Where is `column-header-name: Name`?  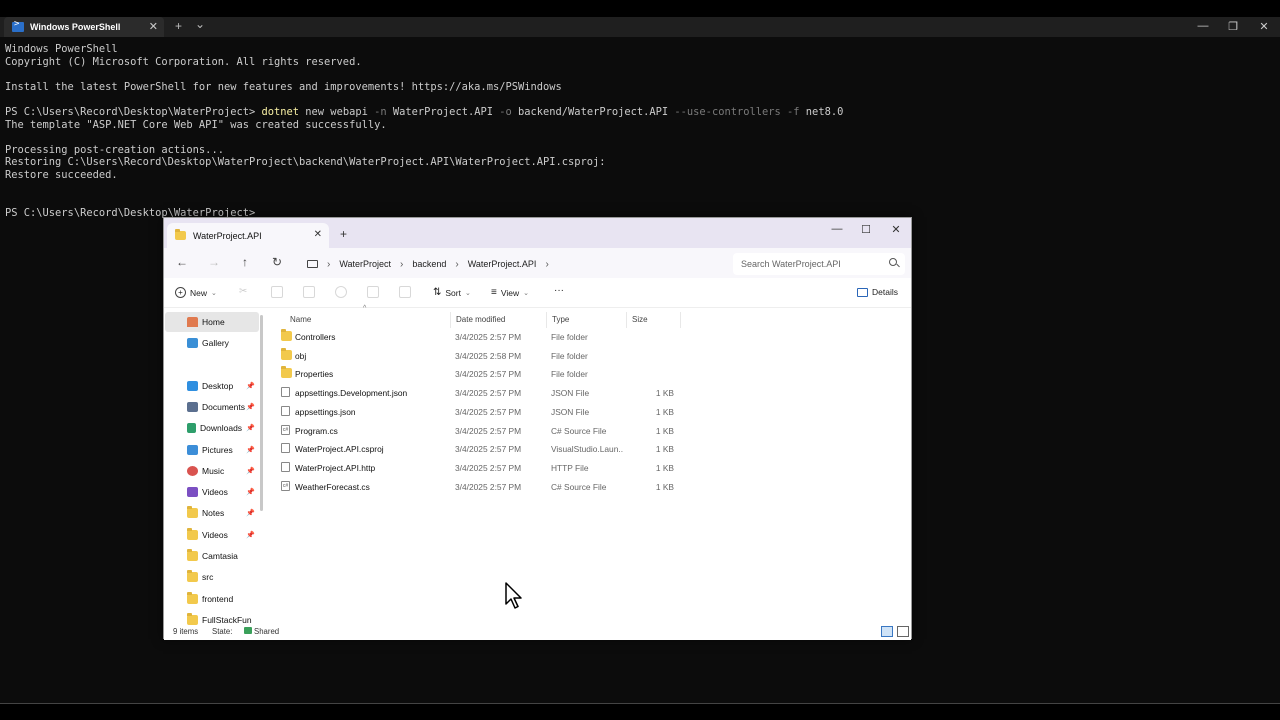
column-header-name: Name is located at coordinates (300, 319).